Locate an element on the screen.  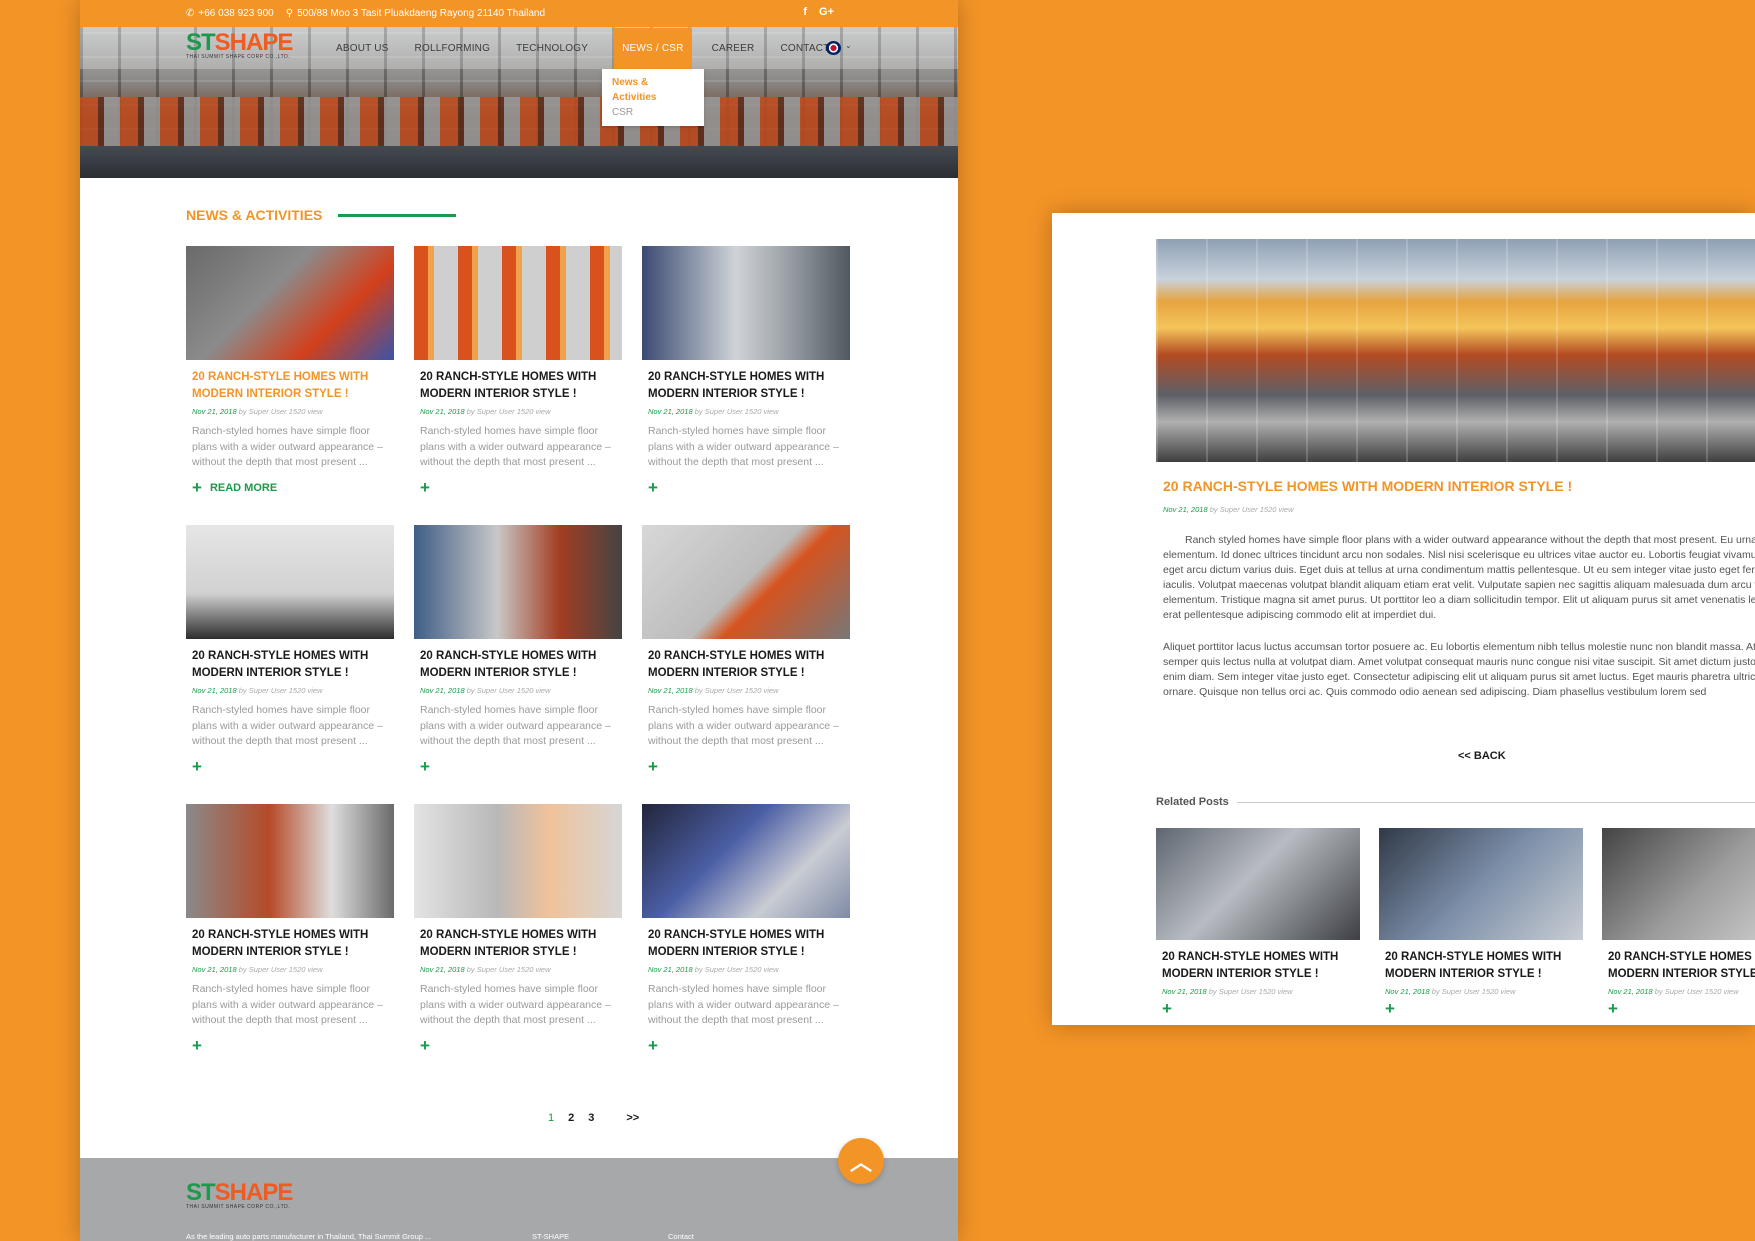
page-1: 1 is located at coordinates (551, 1118).